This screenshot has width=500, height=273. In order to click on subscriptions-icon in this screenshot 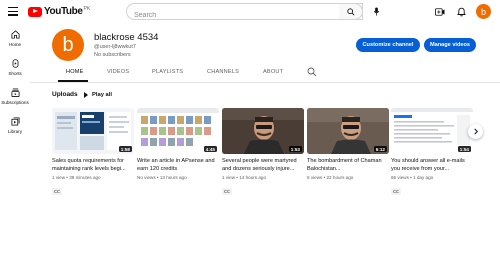, I will do `click(15, 92)`.